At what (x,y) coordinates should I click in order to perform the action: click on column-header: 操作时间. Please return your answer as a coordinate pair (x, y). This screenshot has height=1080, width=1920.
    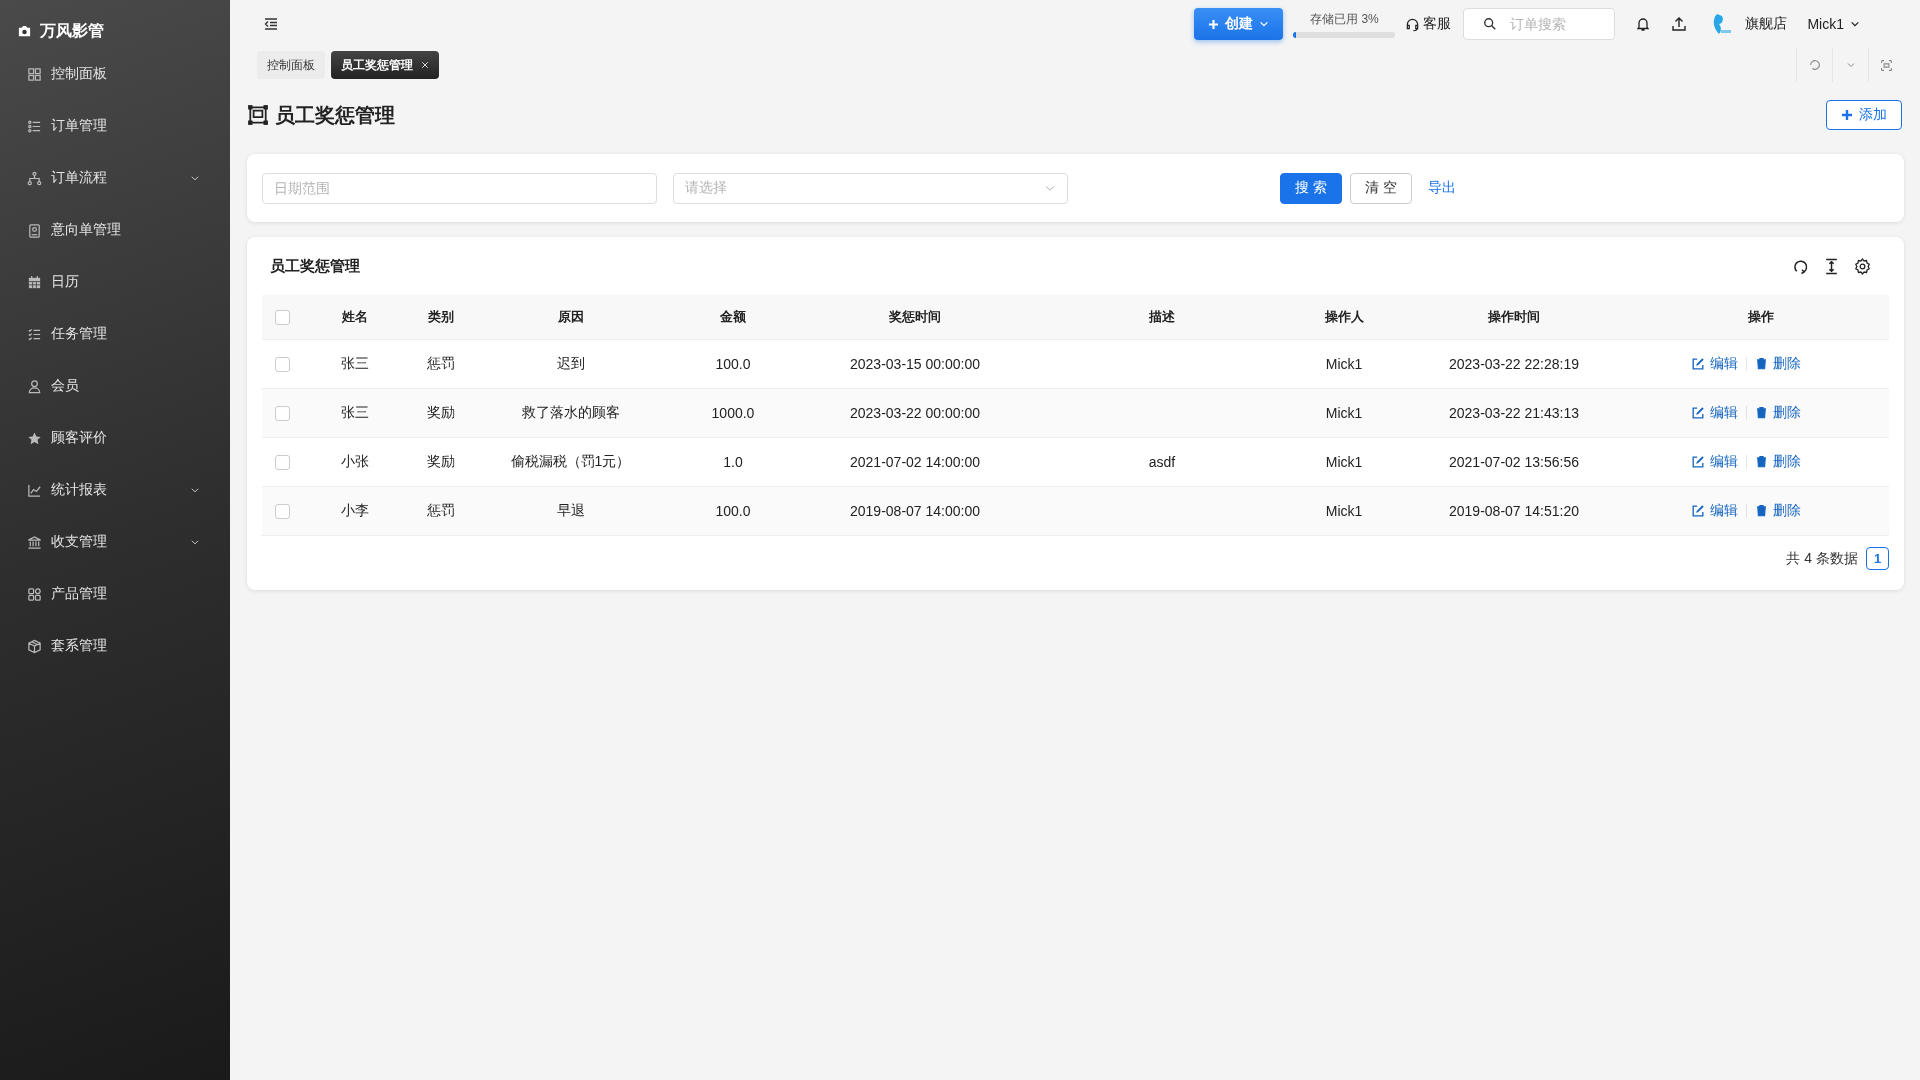
    Looking at the image, I should click on (1514, 317).